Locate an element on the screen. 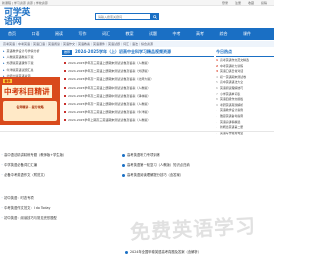 The image size is (320, 263). nav-zhongkao: 中考 is located at coordinates (177, 34).